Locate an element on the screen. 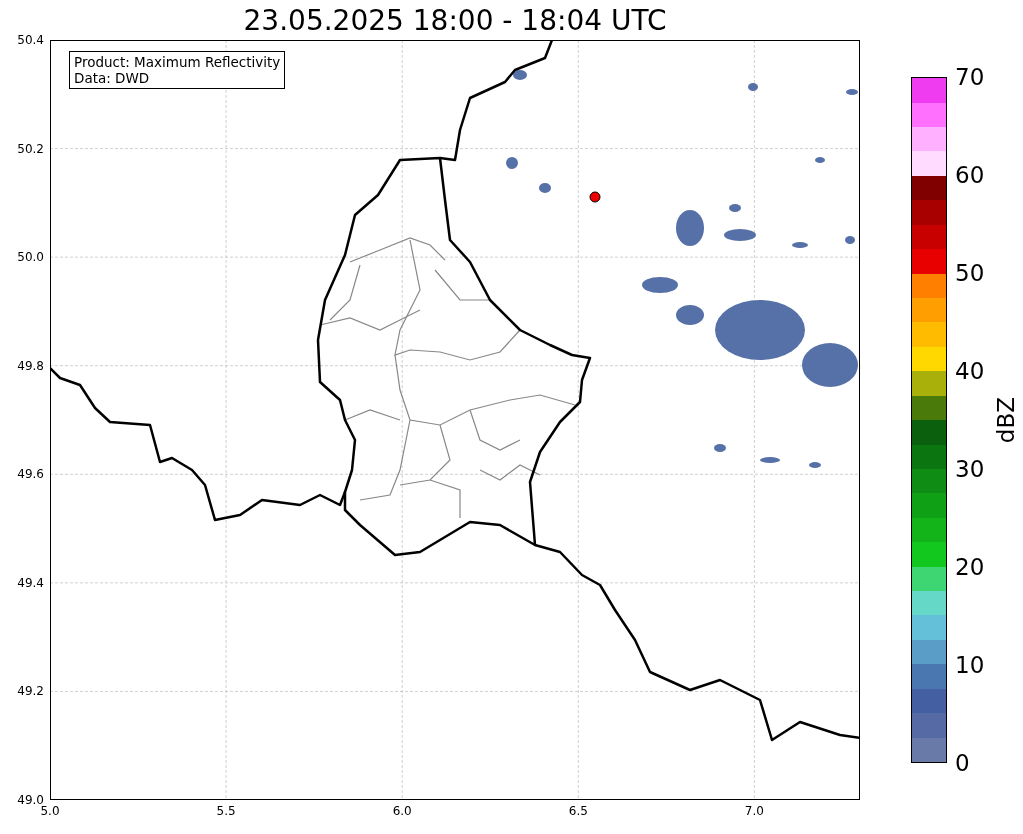  x-axis-label: 7.0 is located at coordinates (754, 811).